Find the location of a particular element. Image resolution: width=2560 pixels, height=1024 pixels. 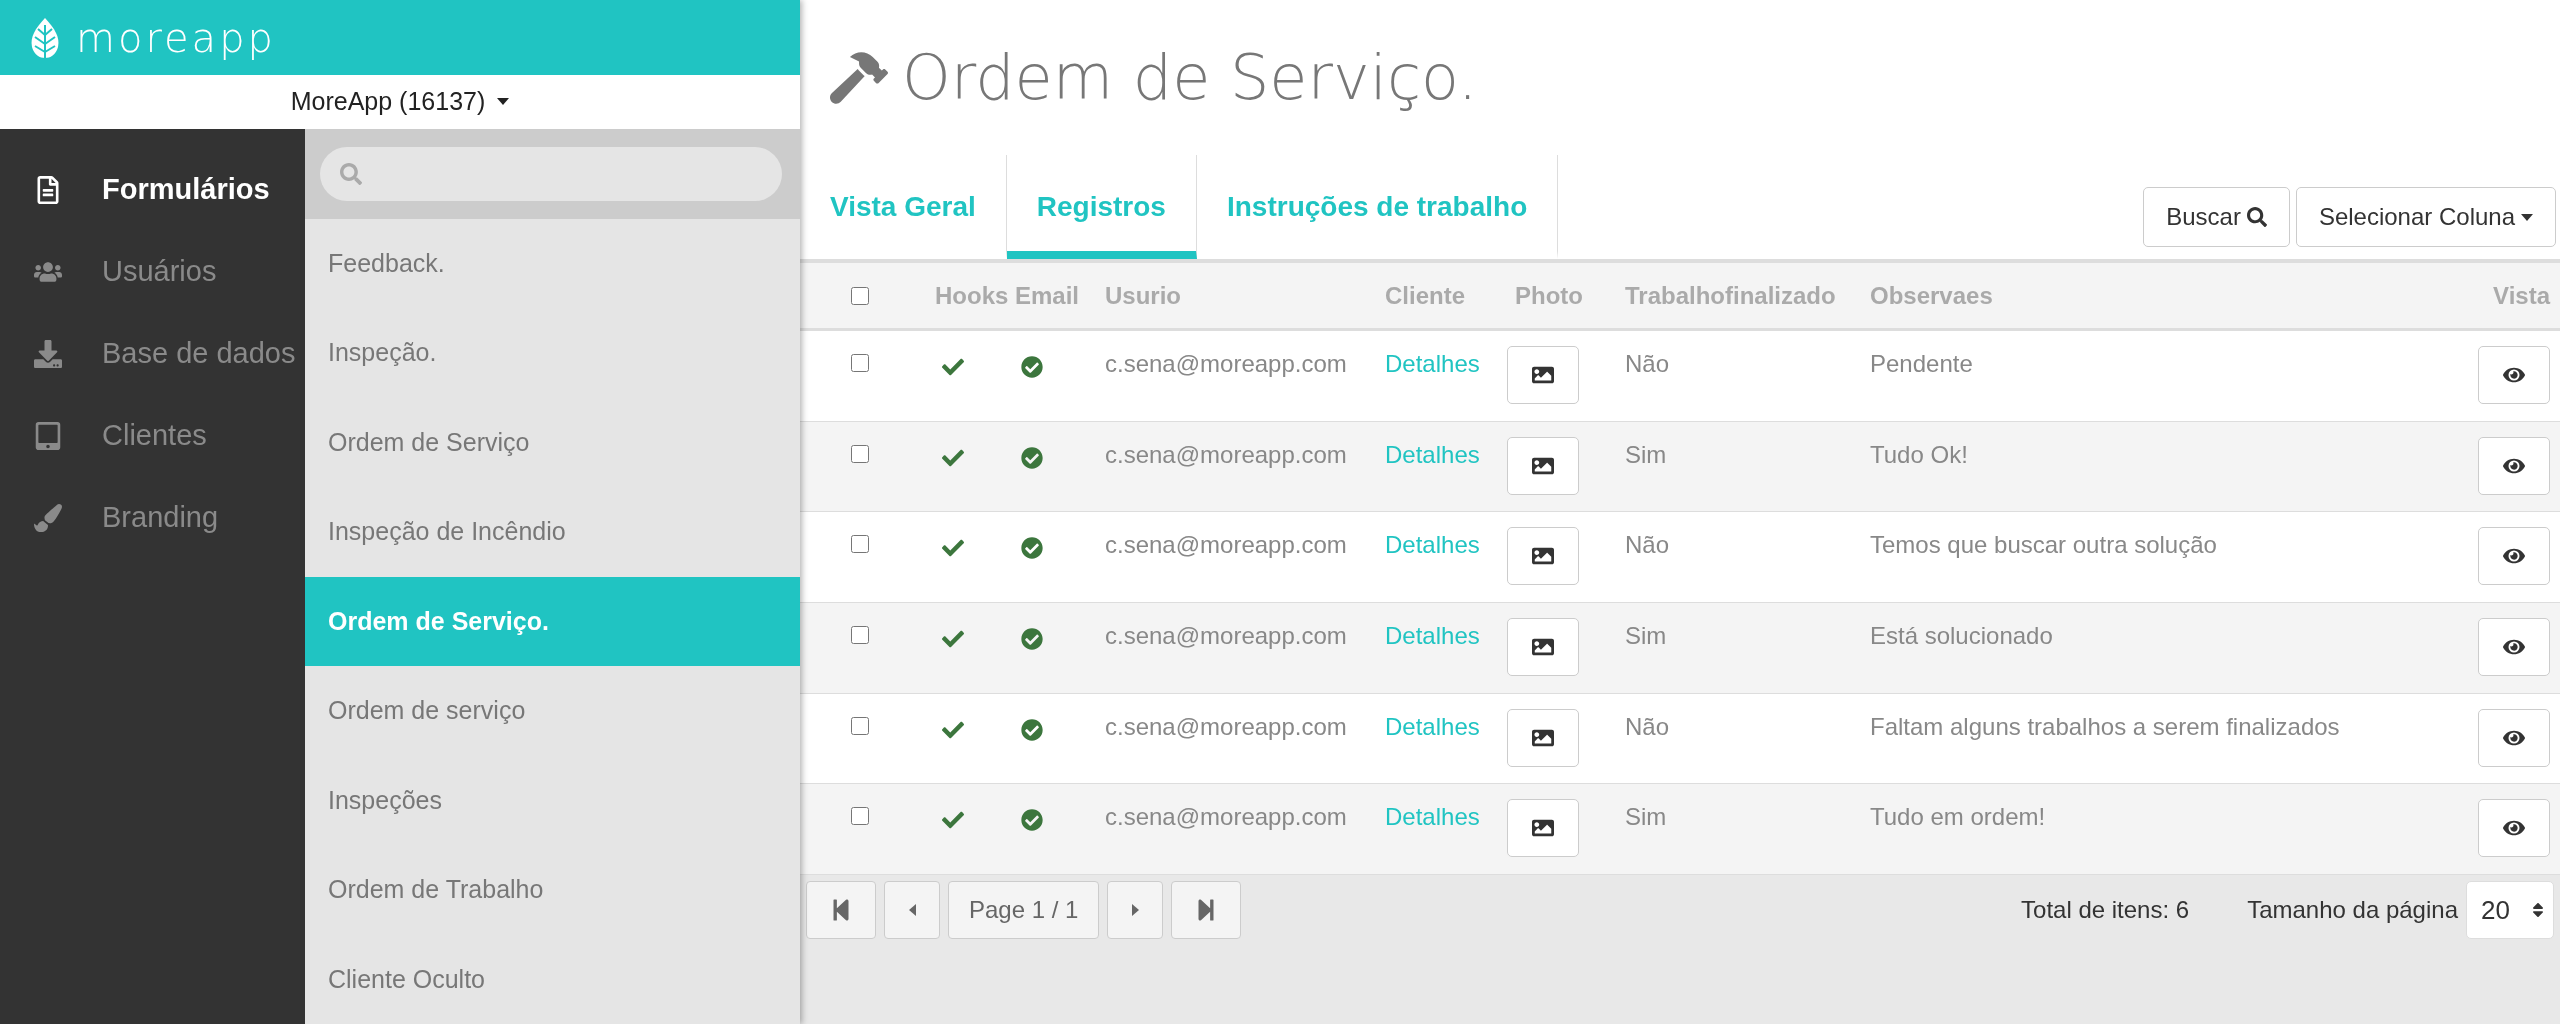

nav-item: Clientes is located at coordinates (152, 435).